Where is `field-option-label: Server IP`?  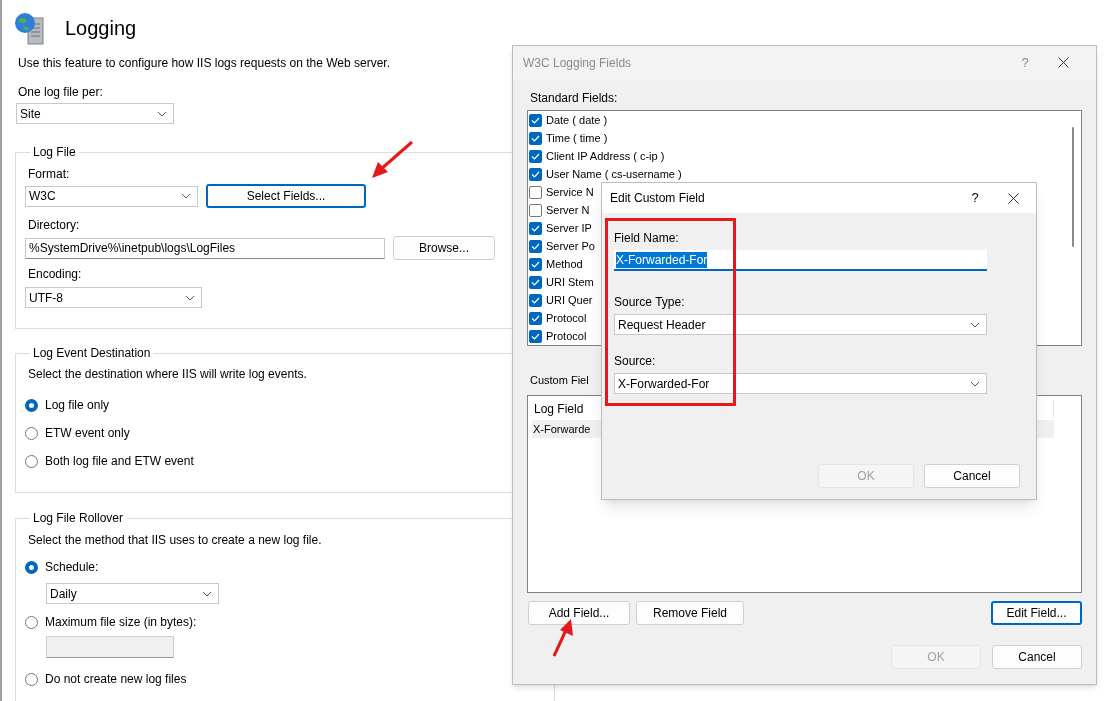
field-option-label: Server IP is located at coordinates (569, 228).